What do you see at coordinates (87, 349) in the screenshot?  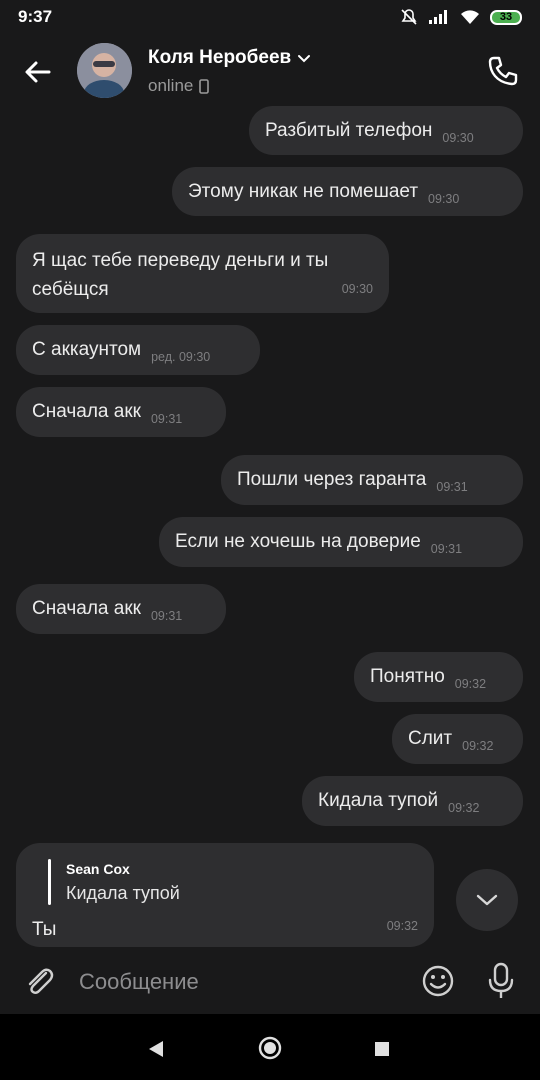 I see `message-text: С аккаунтом` at bounding box center [87, 349].